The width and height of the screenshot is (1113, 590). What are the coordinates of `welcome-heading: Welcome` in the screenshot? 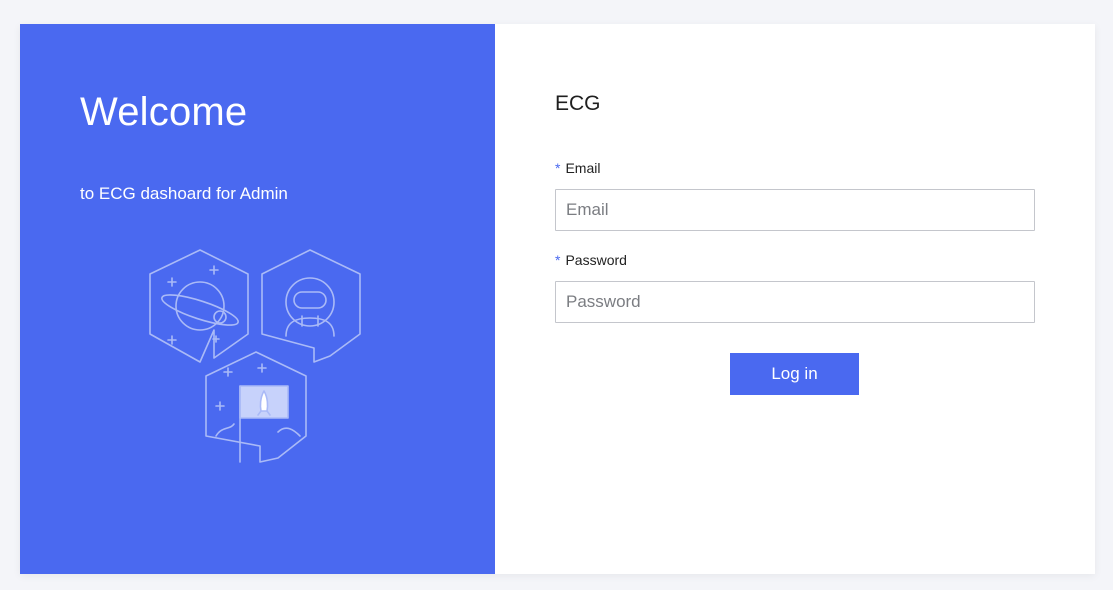 It's located at (164, 112).